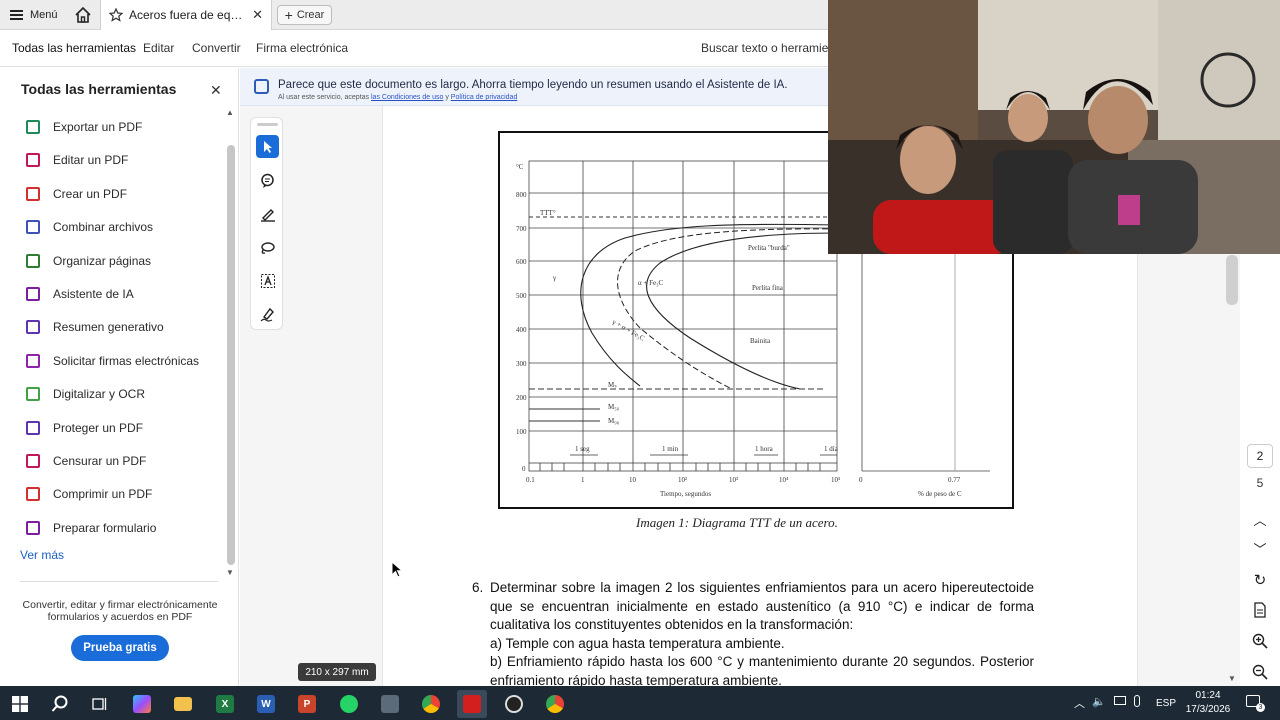 This screenshot has height=720, width=1280. Describe the element at coordinates (103, 494) in the screenshot. I see `sidebar-item-label: Comprimir un PDF` at that location.